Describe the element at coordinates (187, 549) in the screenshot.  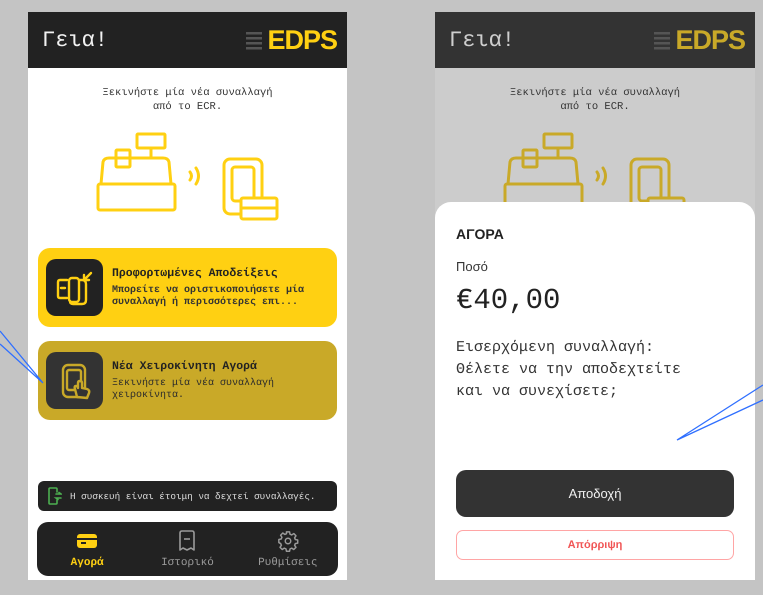
I see `nav-tab: Ιστορικό` at that location.